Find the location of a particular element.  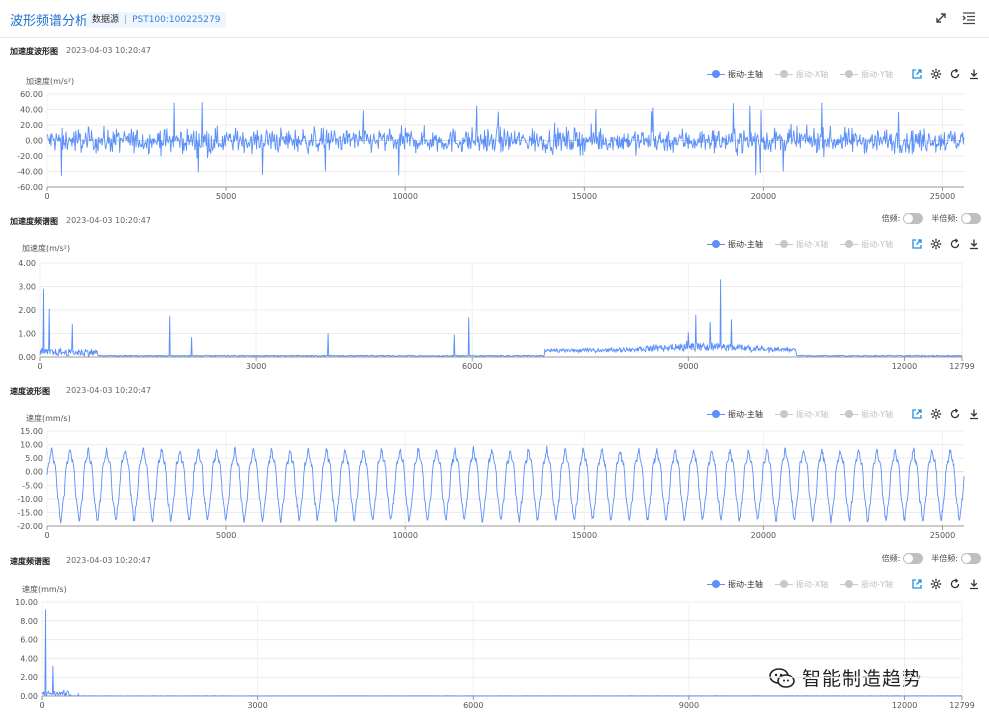

y-tick-label: 10.00 is located at coordinates (26, 602).